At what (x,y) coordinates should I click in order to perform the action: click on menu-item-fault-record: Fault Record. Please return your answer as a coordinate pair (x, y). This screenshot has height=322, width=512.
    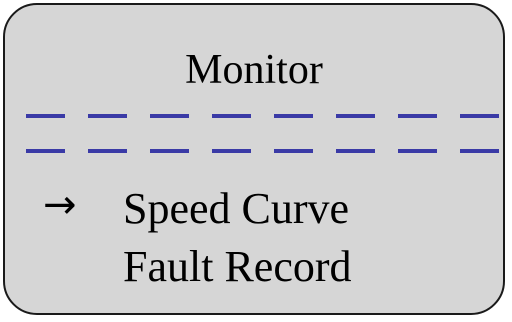
    Looking at the image, I should click on (237, 267).